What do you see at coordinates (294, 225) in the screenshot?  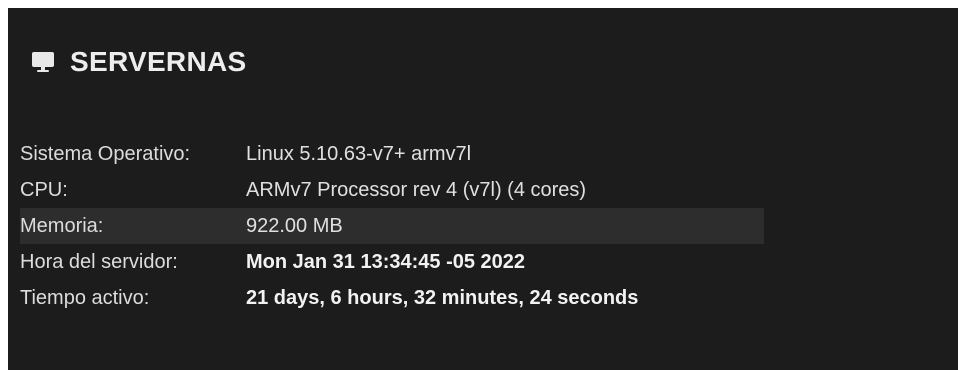 I see `memory-value: 922.00 MB` at bounding box center [294, 225].